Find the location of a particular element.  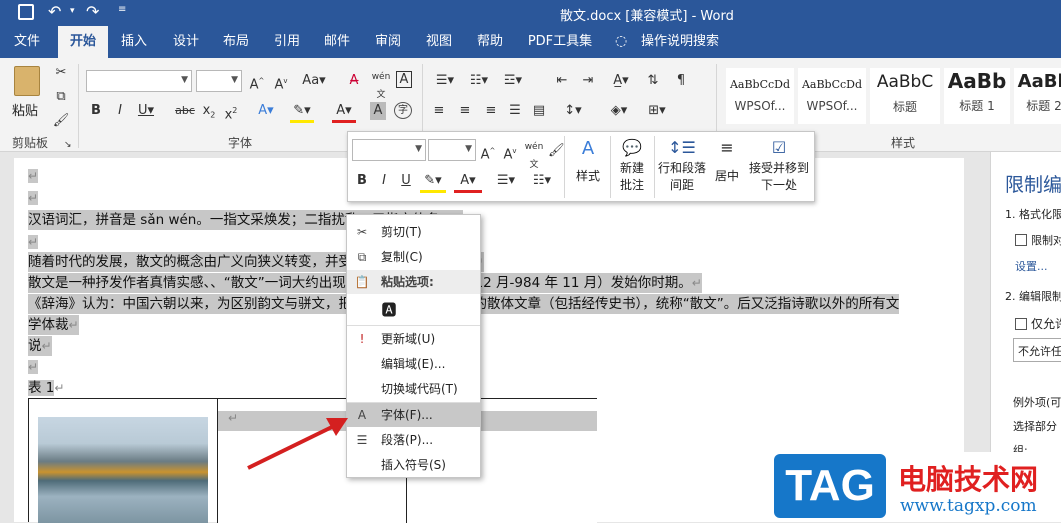

mini-font-size-combo: ▼ is located at coordinates (452, 150).